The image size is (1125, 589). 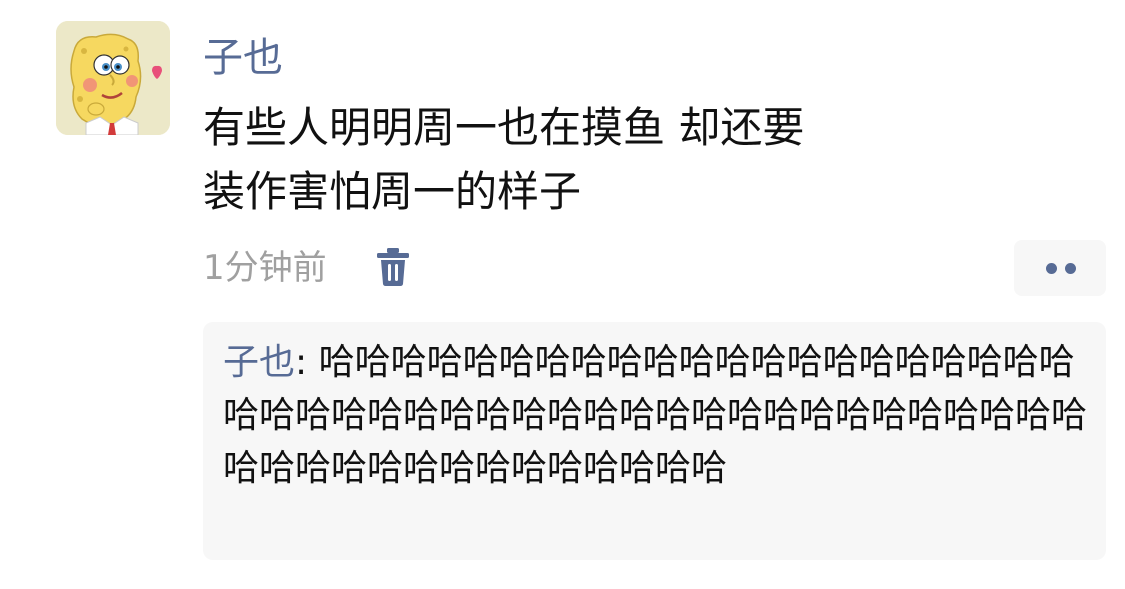 I want to click on post-text-line: 有些人明明周一也在摸鱼 却还要, so click(x=504, y=127).